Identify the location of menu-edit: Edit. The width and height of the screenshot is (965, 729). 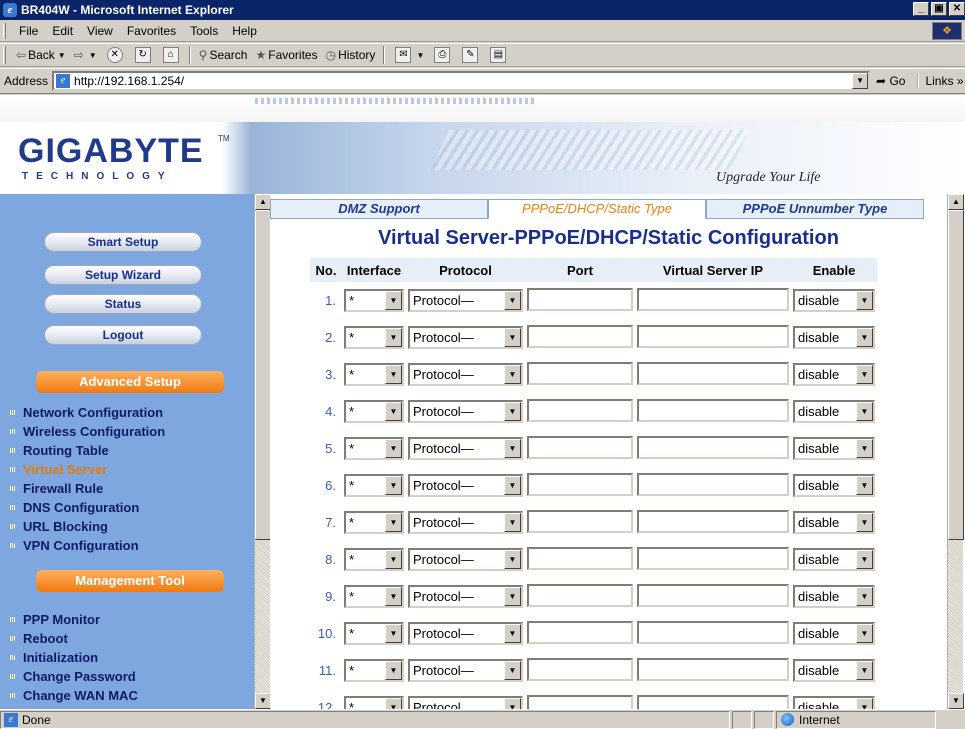
(62, 31).